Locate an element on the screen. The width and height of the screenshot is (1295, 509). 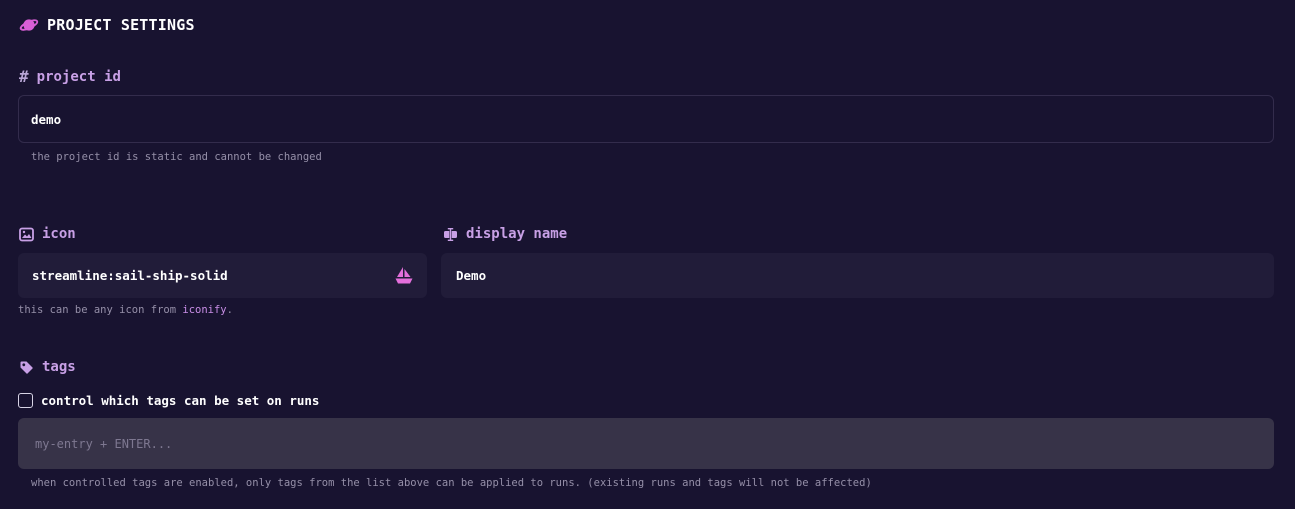
project-id-label-text: project id is located at coordinates (78, 76).